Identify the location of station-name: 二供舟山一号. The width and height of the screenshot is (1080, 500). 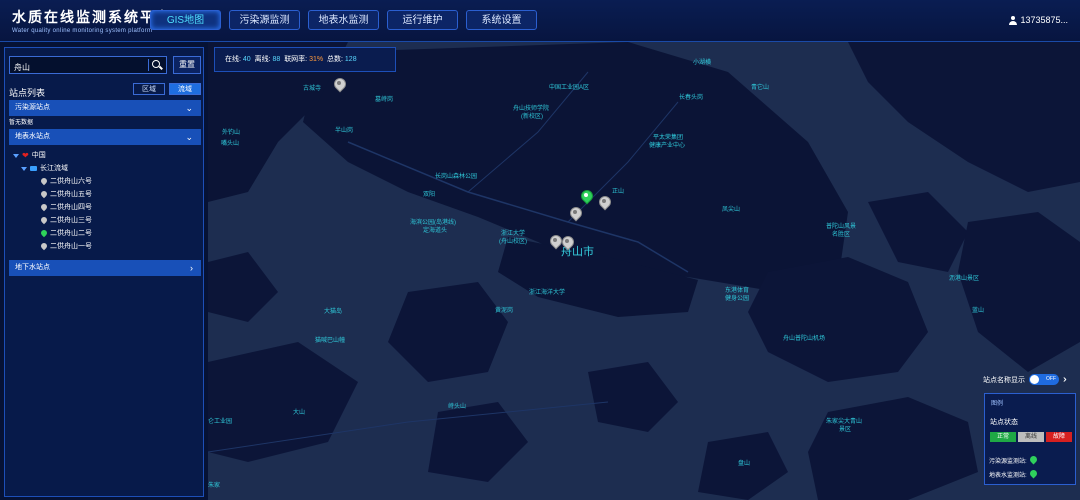
(71, 246).